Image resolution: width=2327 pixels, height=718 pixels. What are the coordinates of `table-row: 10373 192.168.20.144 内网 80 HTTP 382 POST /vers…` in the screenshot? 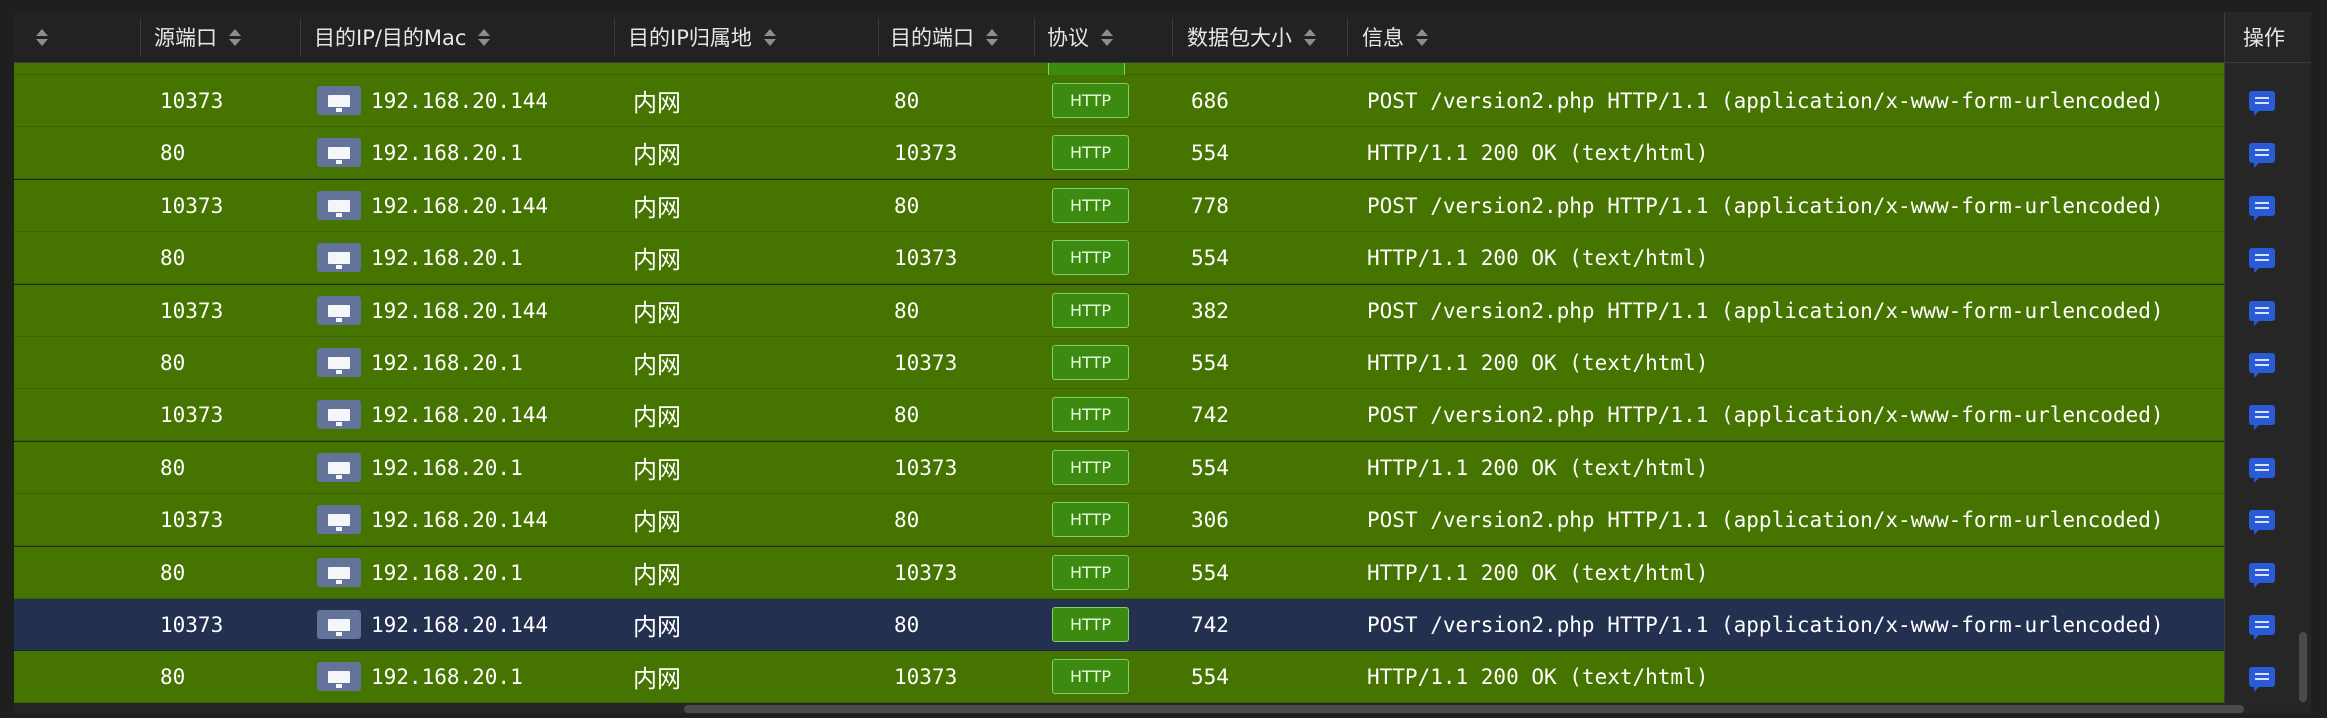 It's located at (1119, 311).